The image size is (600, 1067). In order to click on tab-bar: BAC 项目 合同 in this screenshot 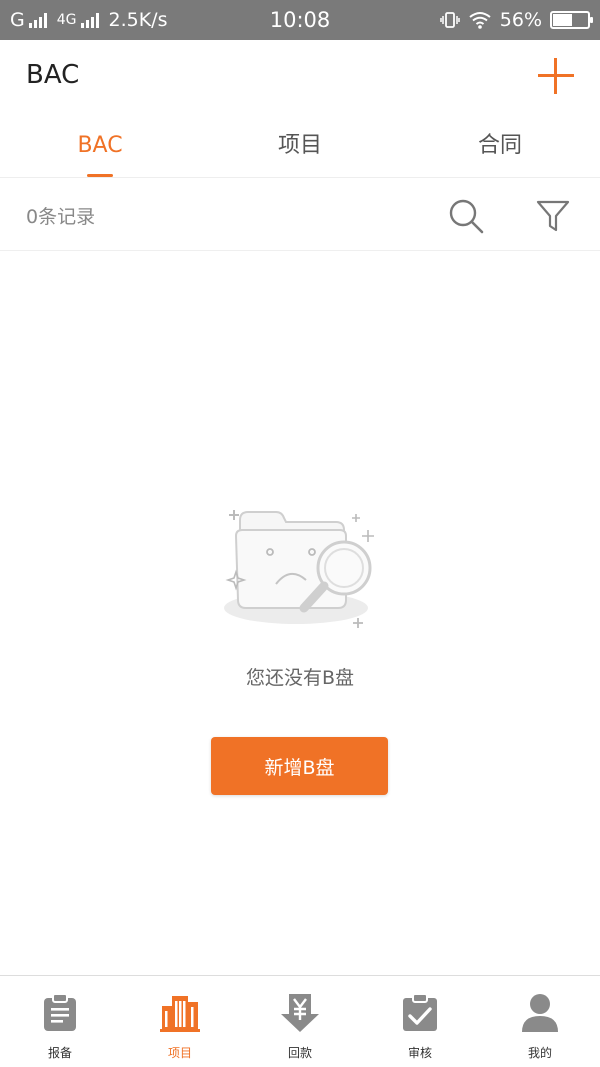, I will do `click(300, 147)`.